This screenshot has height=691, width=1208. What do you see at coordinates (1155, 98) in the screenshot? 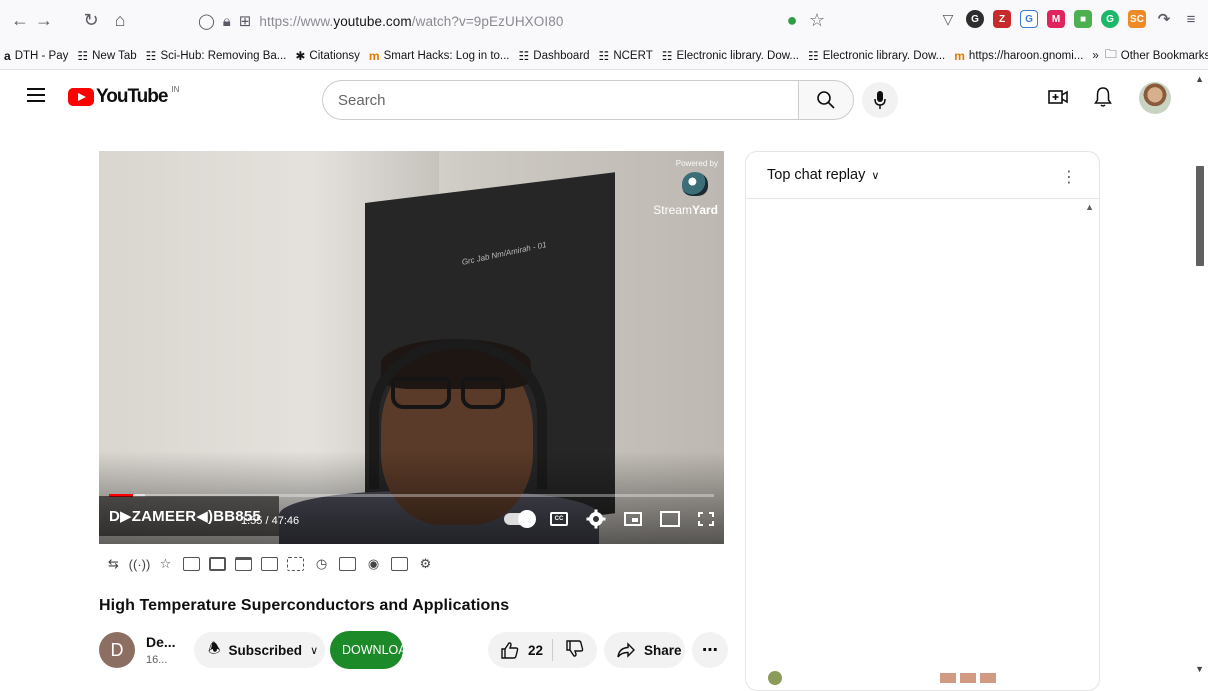
I see `account-avatar` at bounding box center [1155, 98].